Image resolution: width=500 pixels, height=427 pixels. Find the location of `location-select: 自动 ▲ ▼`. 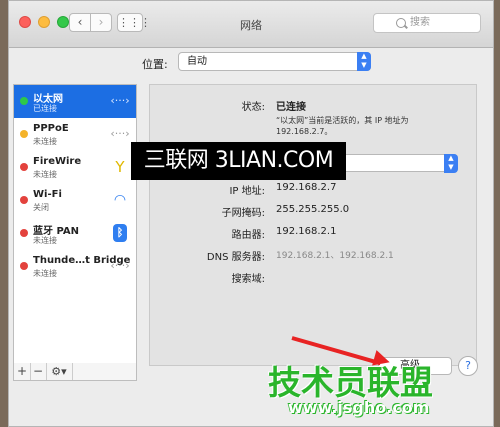

location-select: 自动 ▲ ▼ is located at coordinates (274, 61).